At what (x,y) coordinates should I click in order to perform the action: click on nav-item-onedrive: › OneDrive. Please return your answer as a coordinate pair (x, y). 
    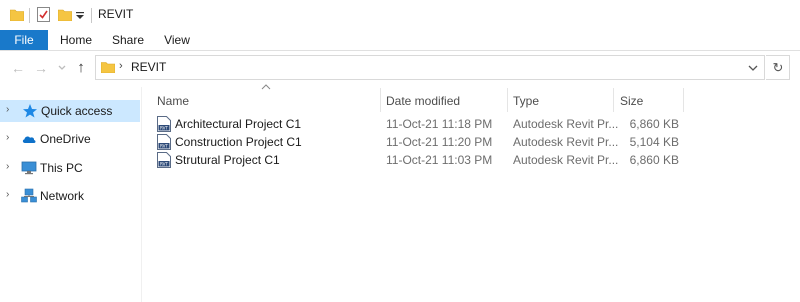
    Looking at the image, I should click on (70, 139).